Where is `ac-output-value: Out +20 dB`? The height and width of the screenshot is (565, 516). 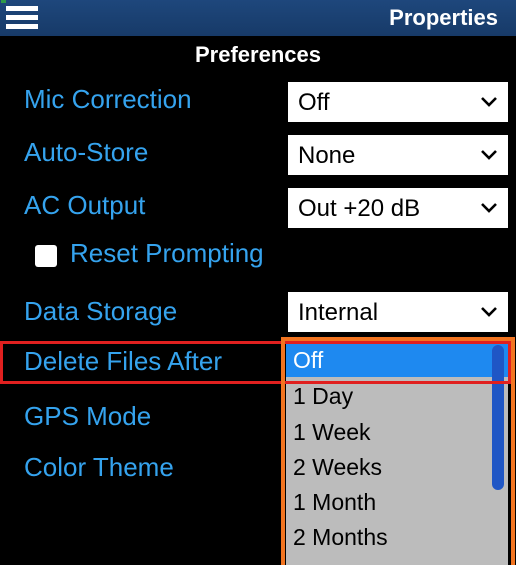 ac-output-value: Out +20 dB is located at coordinates (359, 208).